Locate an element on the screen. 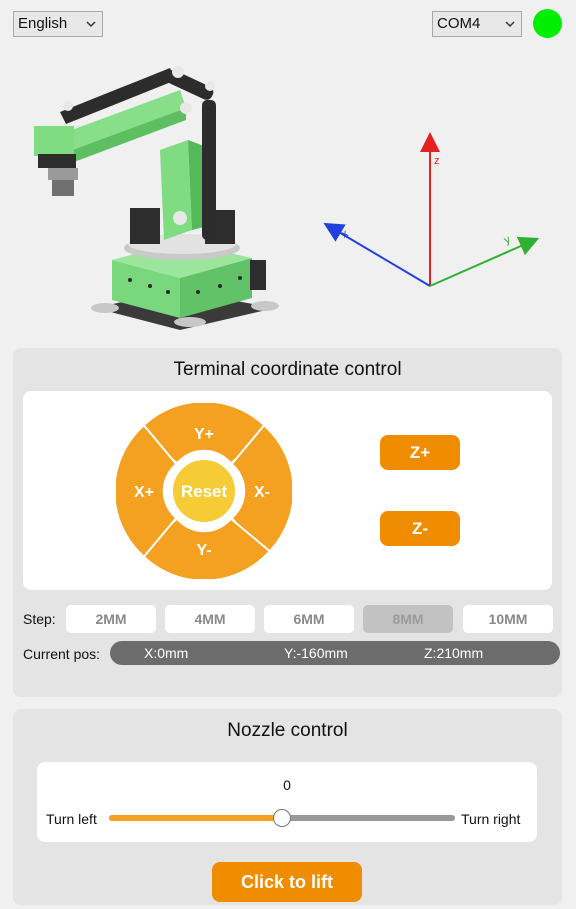  y-minus-label: Y- is located at coordinates (203, 550).